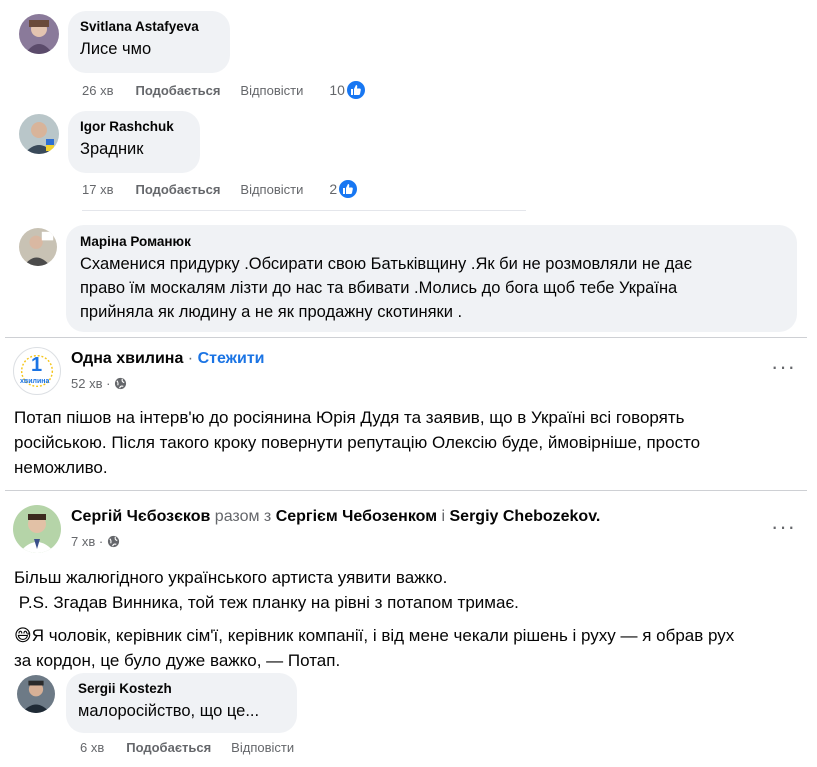  I want to click on author-name: Сергій Чєбозєков, so click(140, 516).